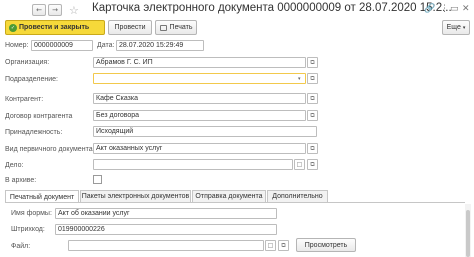 The height and width of the screenshot is (257, 474). I want to click on organization-open-button: ⧉, so click(312, 62).